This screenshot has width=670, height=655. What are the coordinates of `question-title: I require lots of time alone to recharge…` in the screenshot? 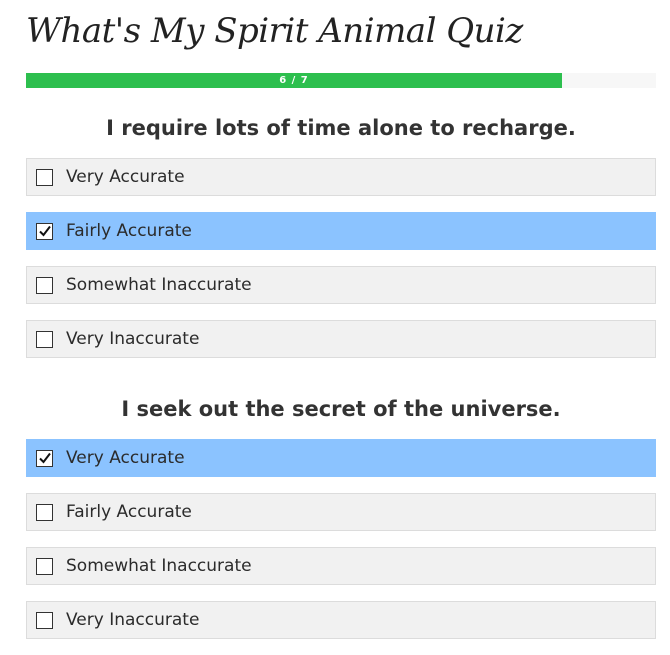 It's located at (341, 128).